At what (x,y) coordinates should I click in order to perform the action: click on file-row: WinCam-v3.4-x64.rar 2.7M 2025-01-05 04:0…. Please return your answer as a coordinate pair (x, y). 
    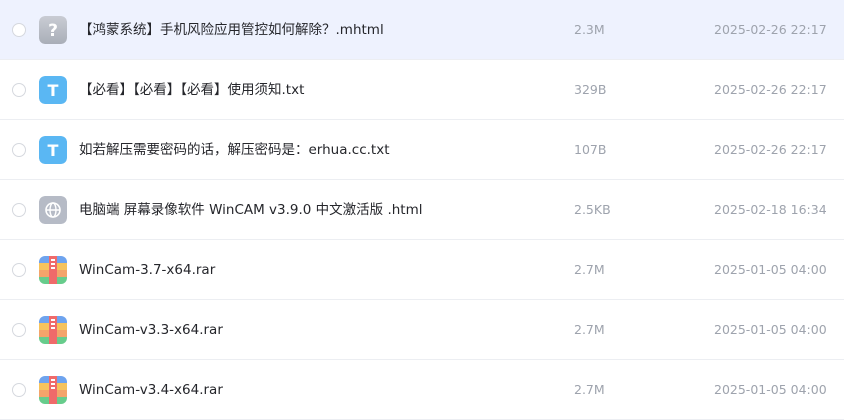
    Looking at the image, I should click on (422, 390).